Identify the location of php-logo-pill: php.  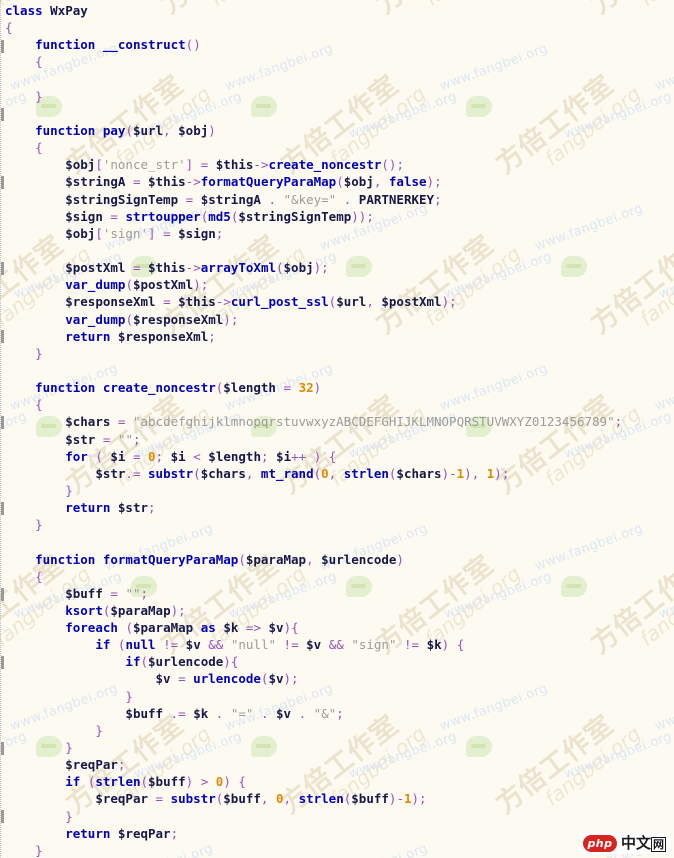
(599, 843).